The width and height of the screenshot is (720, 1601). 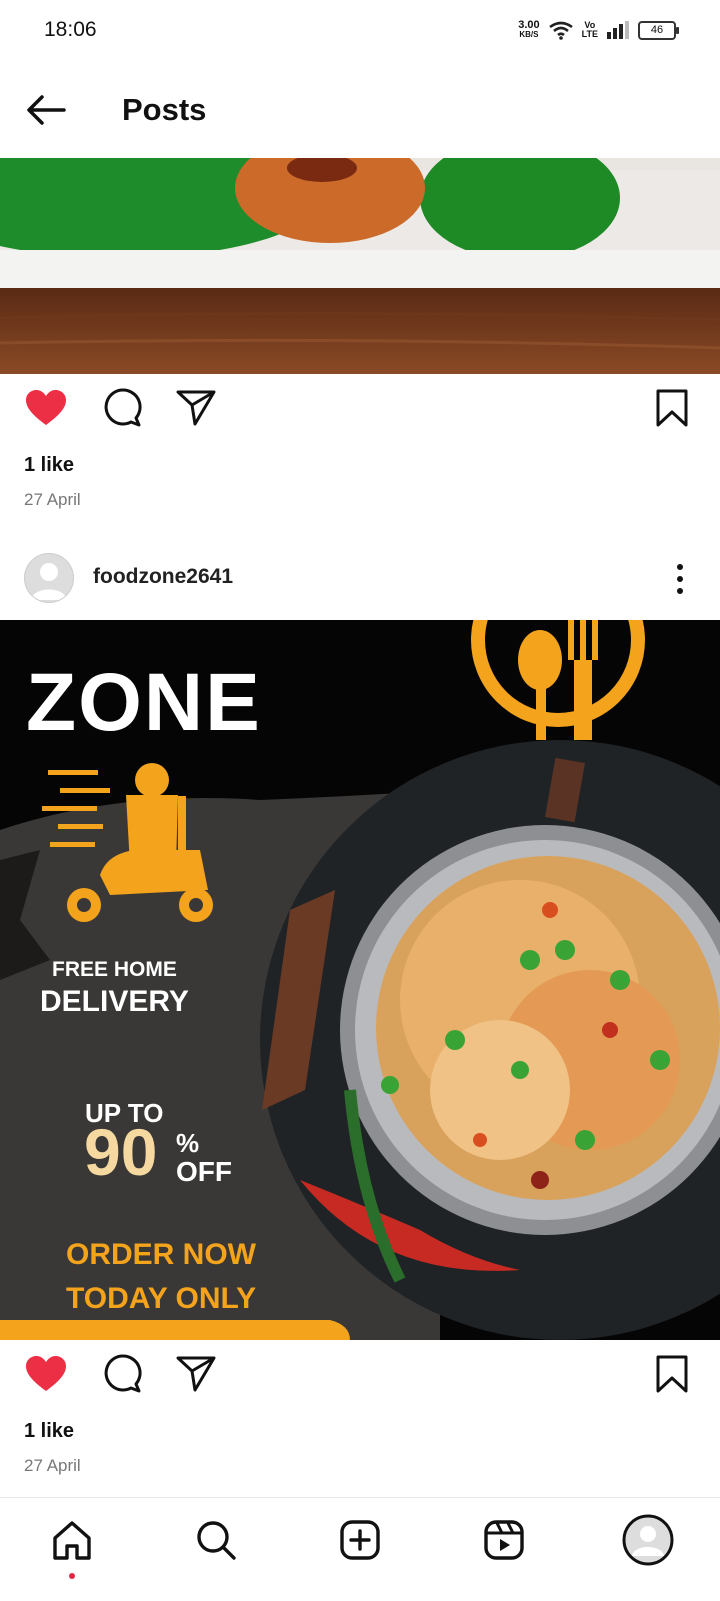 I want to click on nav-profile, so click(x=648, y=1540).